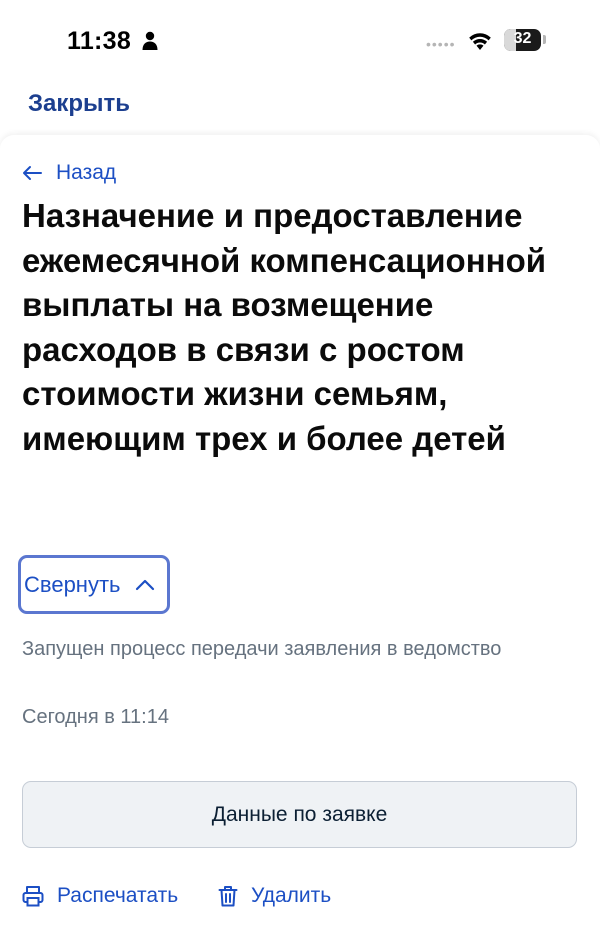 The height and width of the screenshot is (934, 600). What do you see at coordinates (72, 584) in the screenshot?
I see `collapse-label: Свернуть` at bounding box center [72, 584].